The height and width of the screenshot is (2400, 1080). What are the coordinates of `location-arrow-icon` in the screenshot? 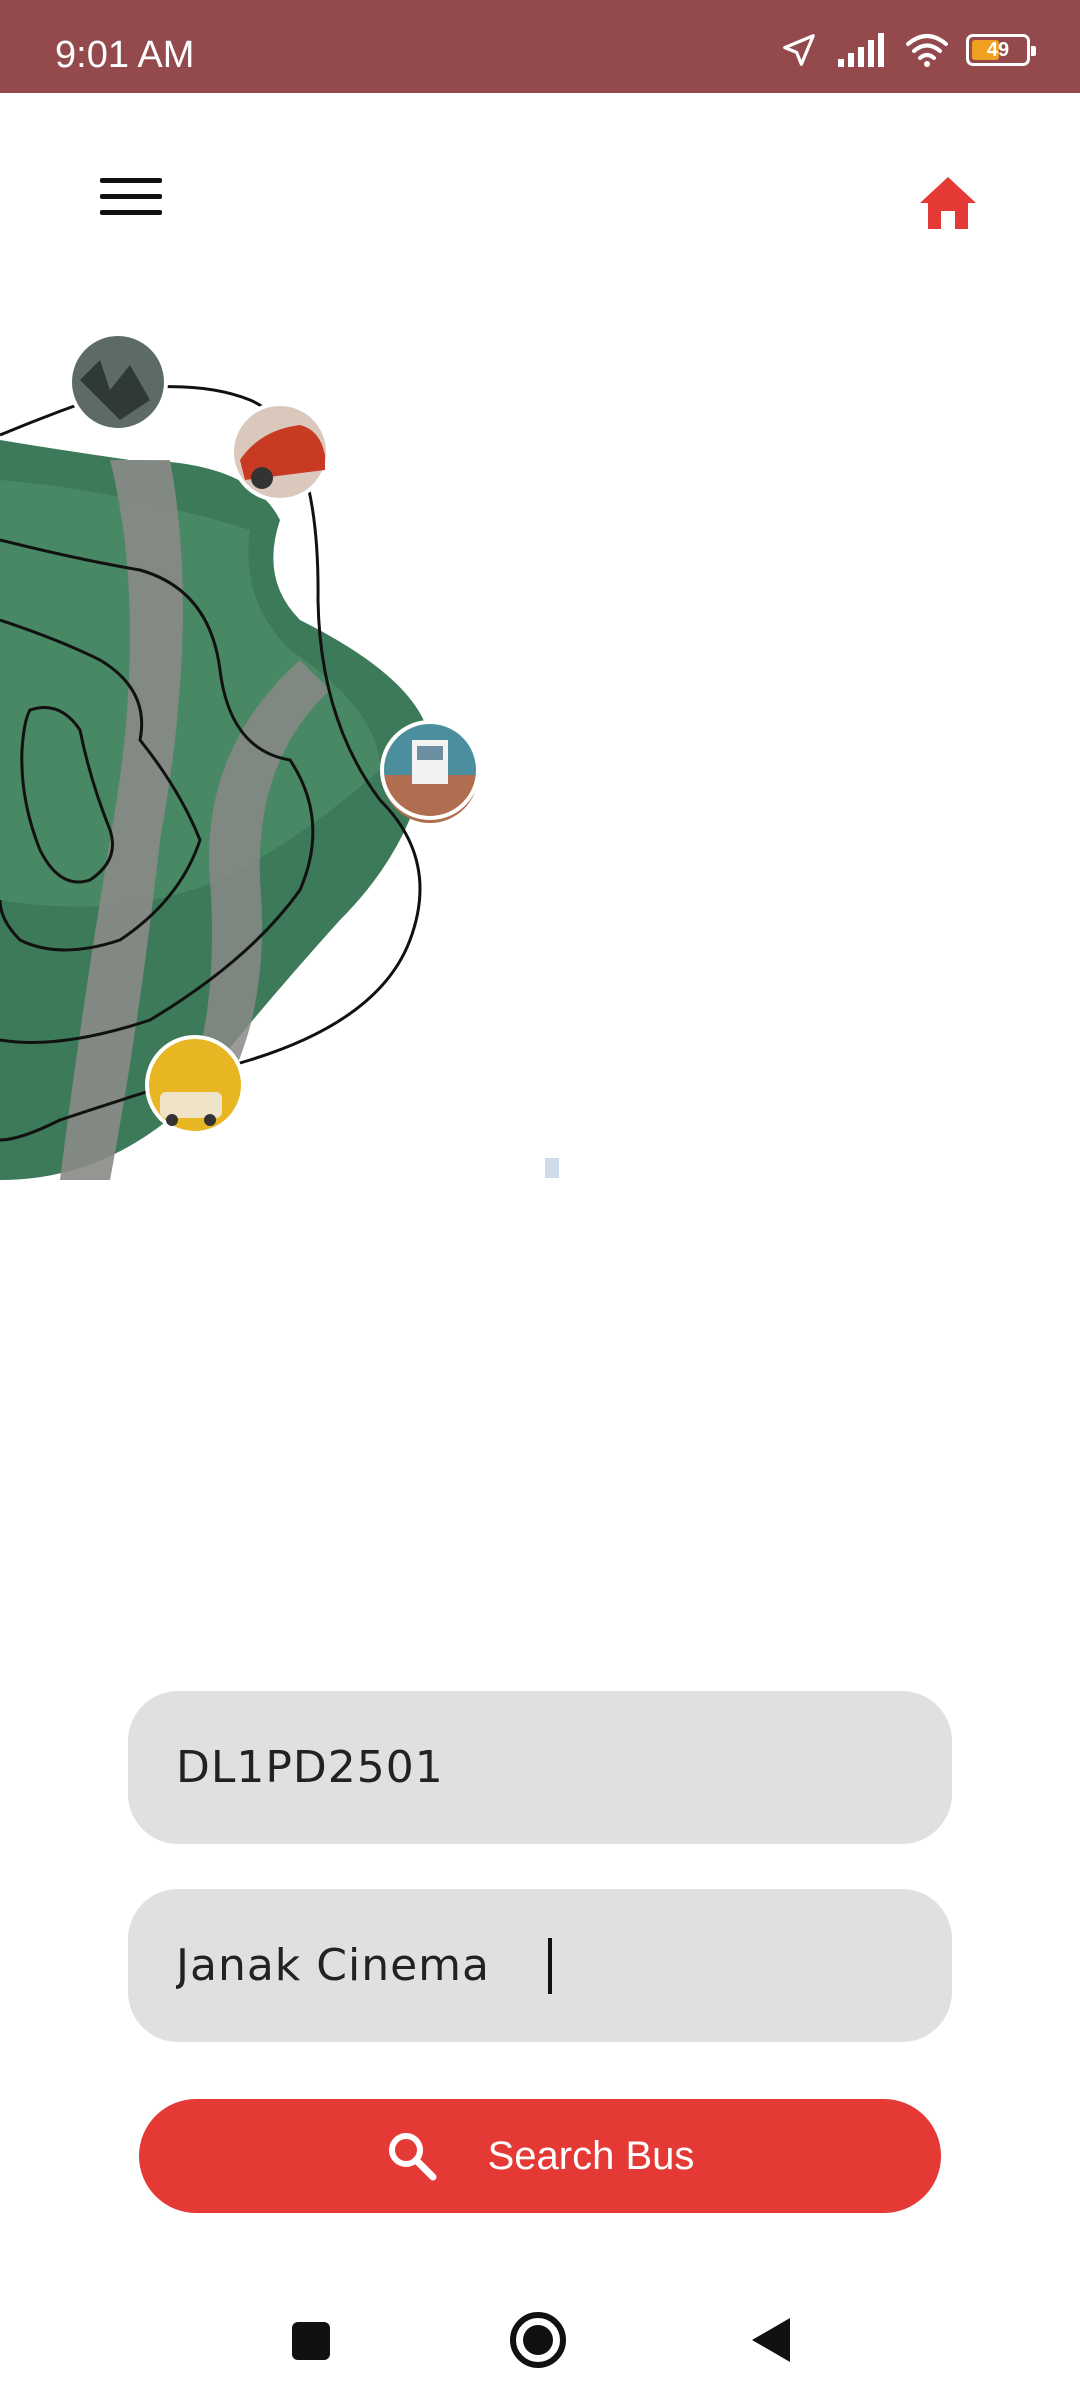 It's located at (799, 50).